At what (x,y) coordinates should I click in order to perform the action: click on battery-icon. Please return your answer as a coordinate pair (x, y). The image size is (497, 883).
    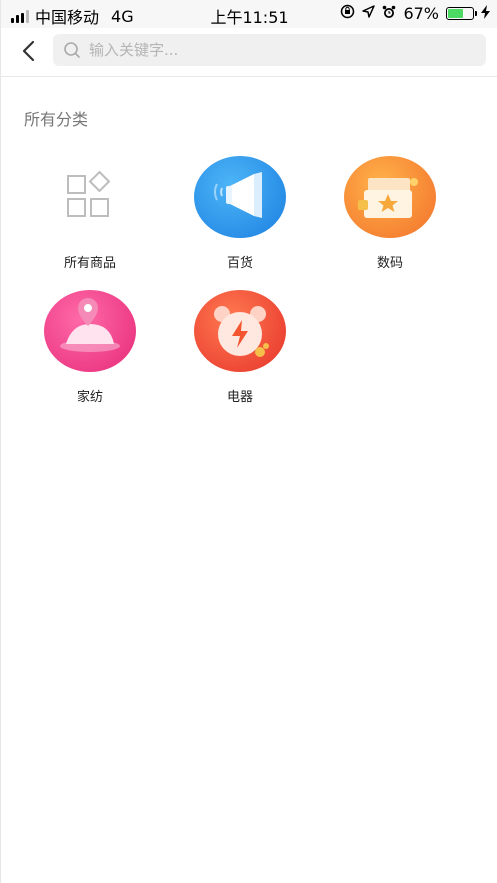
    Looking at the image, I should click on (461, 13).